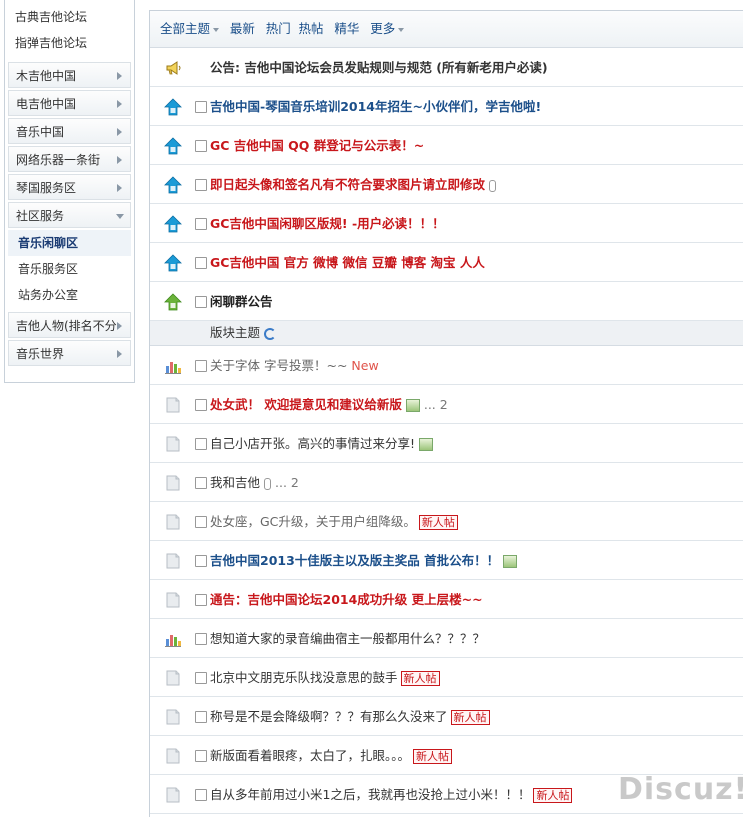 Image resolution: width=743 pixels, height=817 pixels. I want to click on thread-row: 称号是不是会降级啊？？？有那么久没来了 新人帖, so click(446, 716).